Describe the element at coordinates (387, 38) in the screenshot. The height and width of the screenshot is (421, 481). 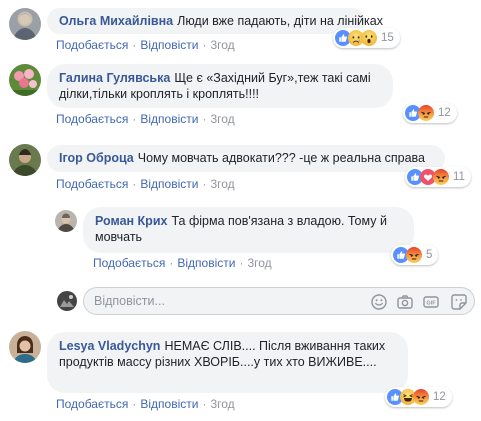
I see `reaction-count: 15` at that location.